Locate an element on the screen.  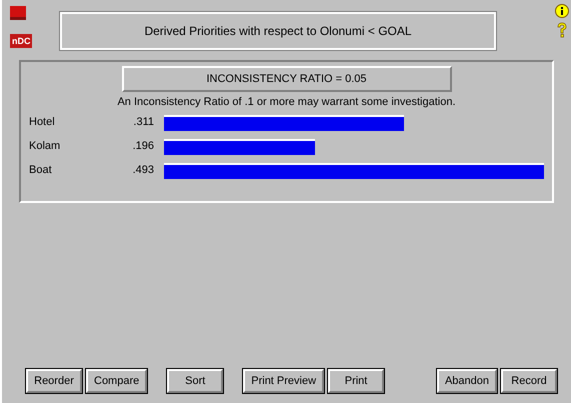
inconsistency-ratio: INCONSISTENCY RATIO = 0.05 is located at coordinates (287, 79).